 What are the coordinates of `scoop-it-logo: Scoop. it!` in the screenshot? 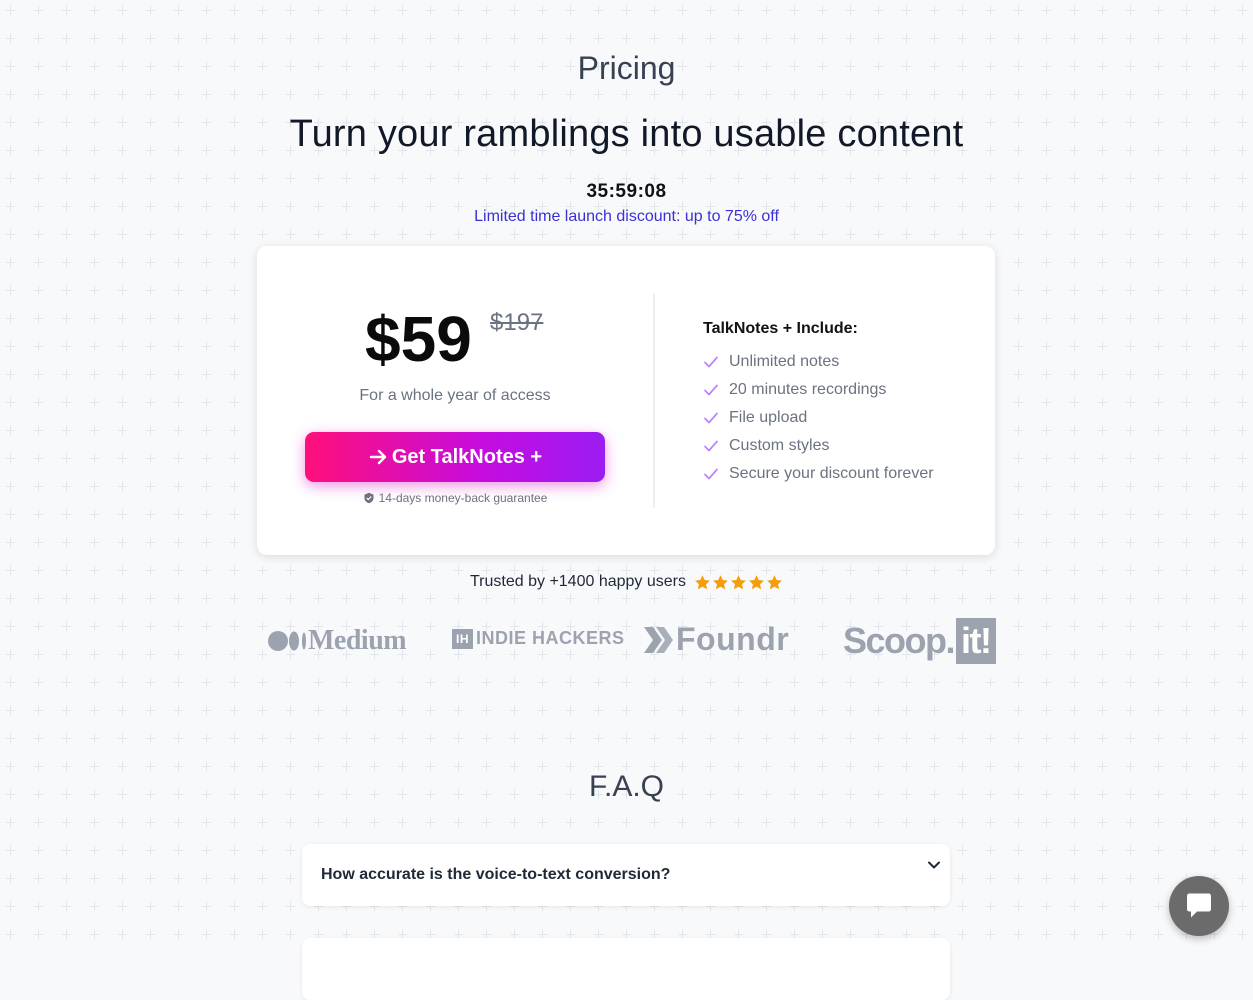 It's located at (919, 641).